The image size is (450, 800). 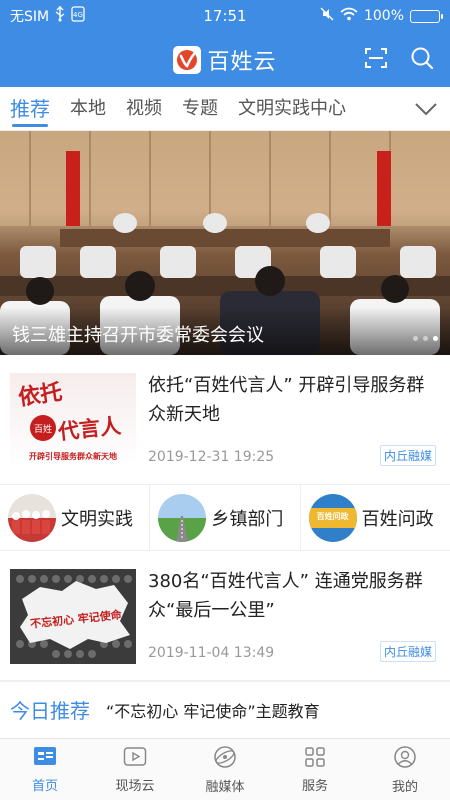 What do you see at coordinates (286, 400) in the screenshot?
I see `news-title: 依托“百姓代言人” 开辟引导服务群众新天地` at bounding box center [286, 400].